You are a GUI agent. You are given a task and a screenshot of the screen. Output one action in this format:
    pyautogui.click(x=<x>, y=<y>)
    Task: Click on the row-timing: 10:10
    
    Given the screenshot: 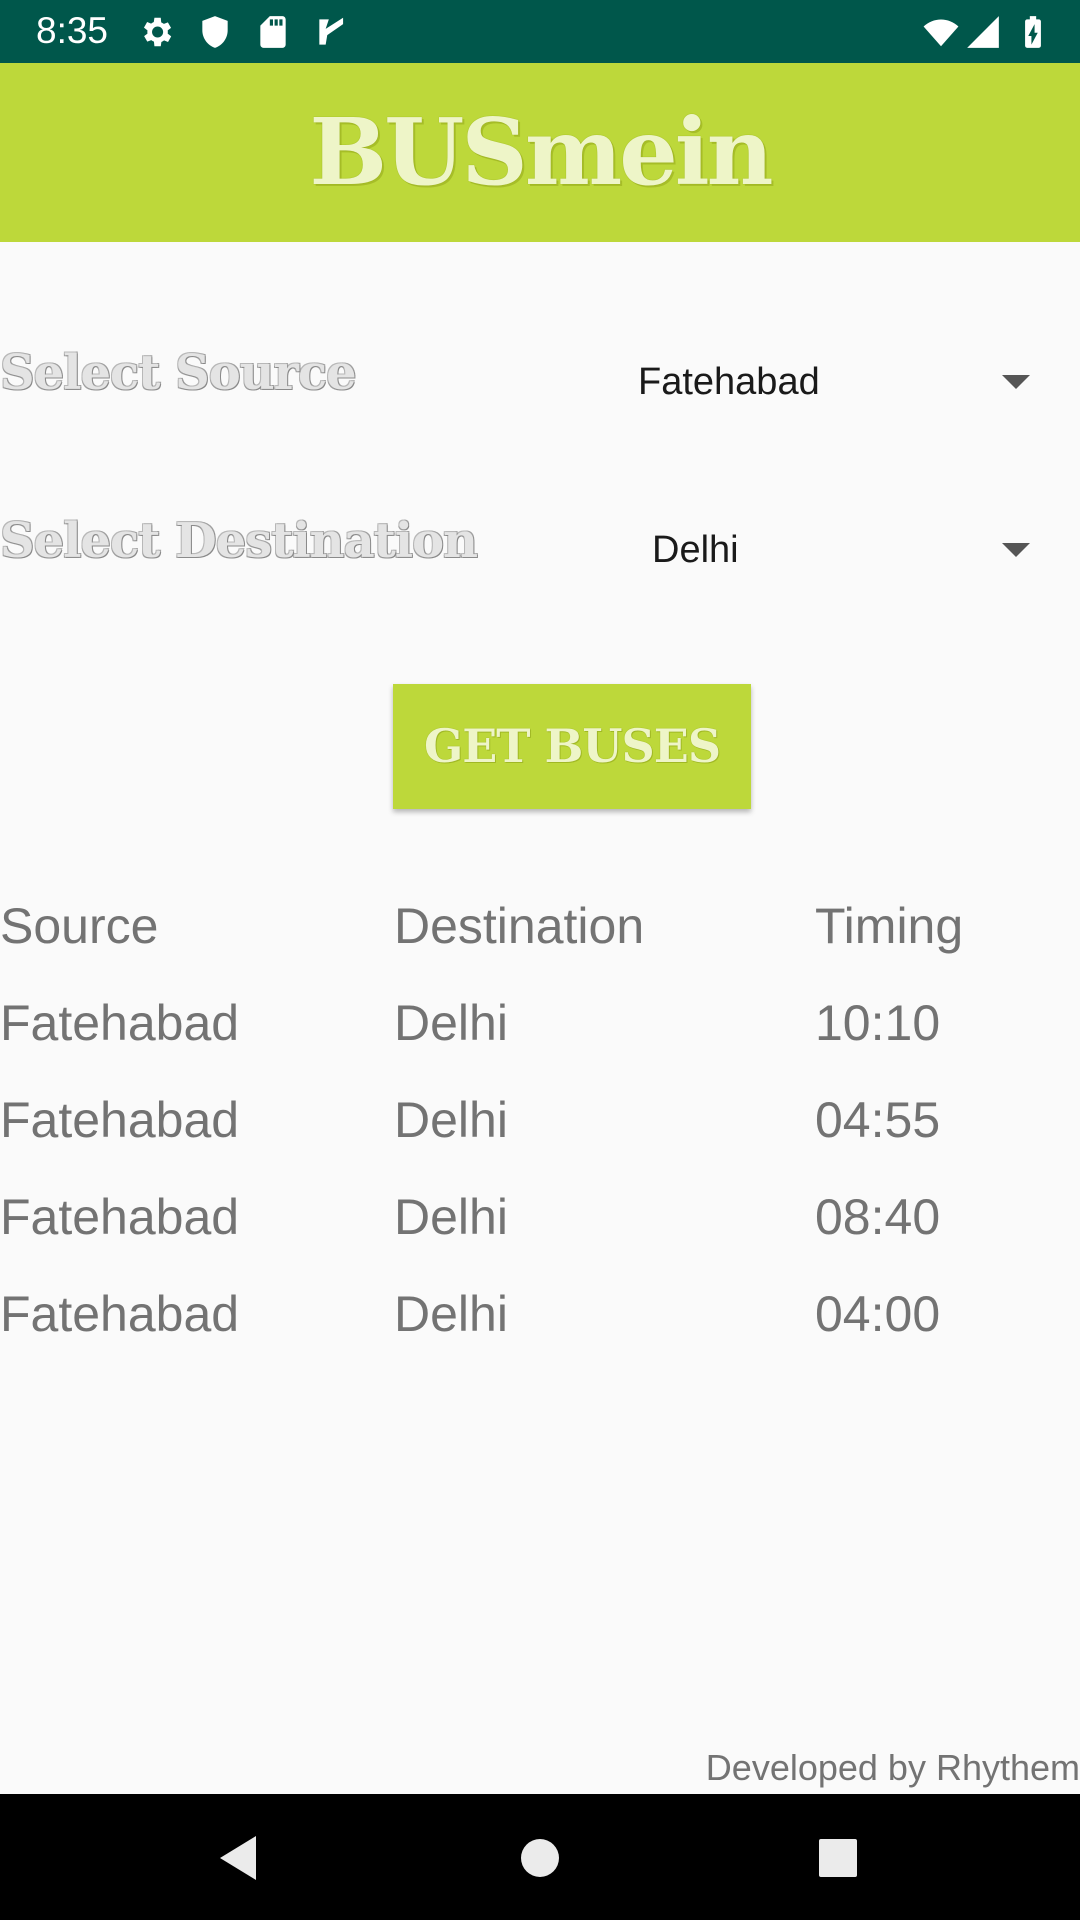 What is the action you would take?
    pyautogui.click(x=878, y=1023)
    